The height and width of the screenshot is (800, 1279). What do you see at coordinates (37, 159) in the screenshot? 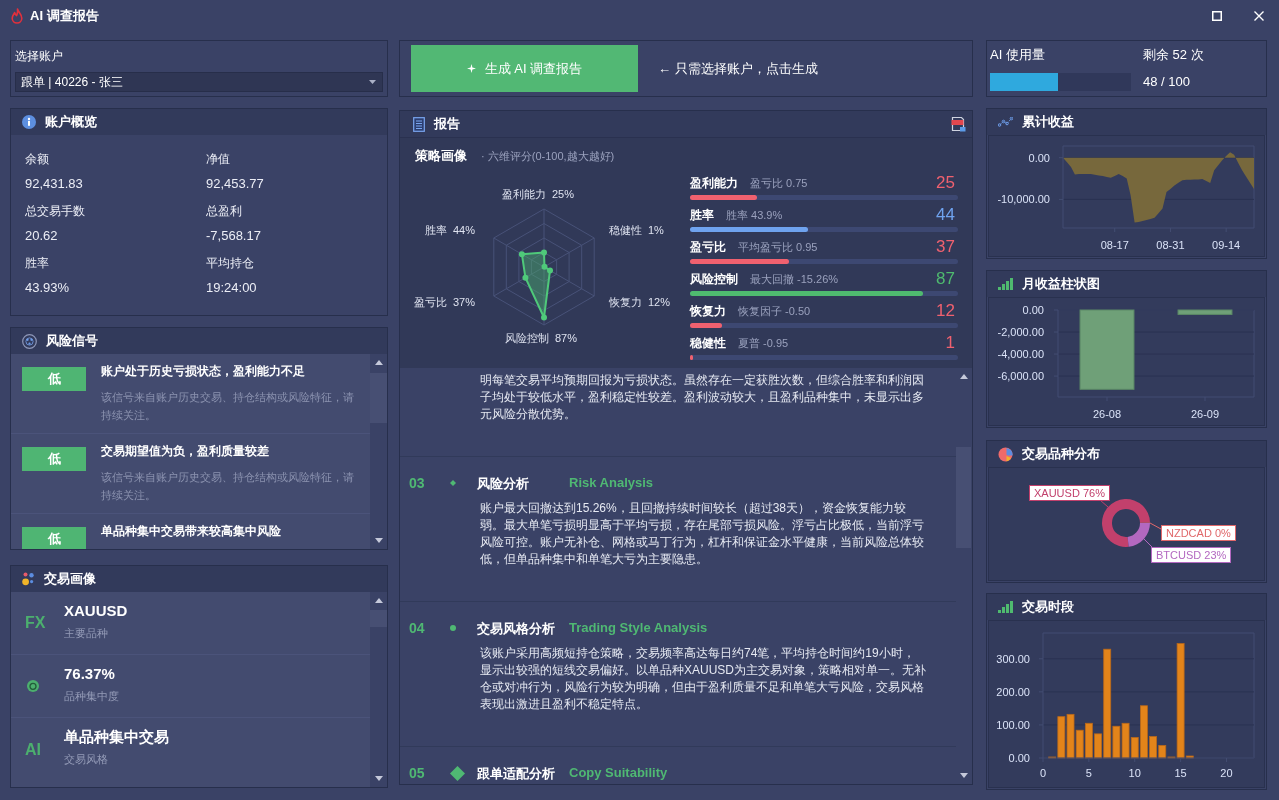
I see `field-label: 余额` at bounding box center [37, 159].